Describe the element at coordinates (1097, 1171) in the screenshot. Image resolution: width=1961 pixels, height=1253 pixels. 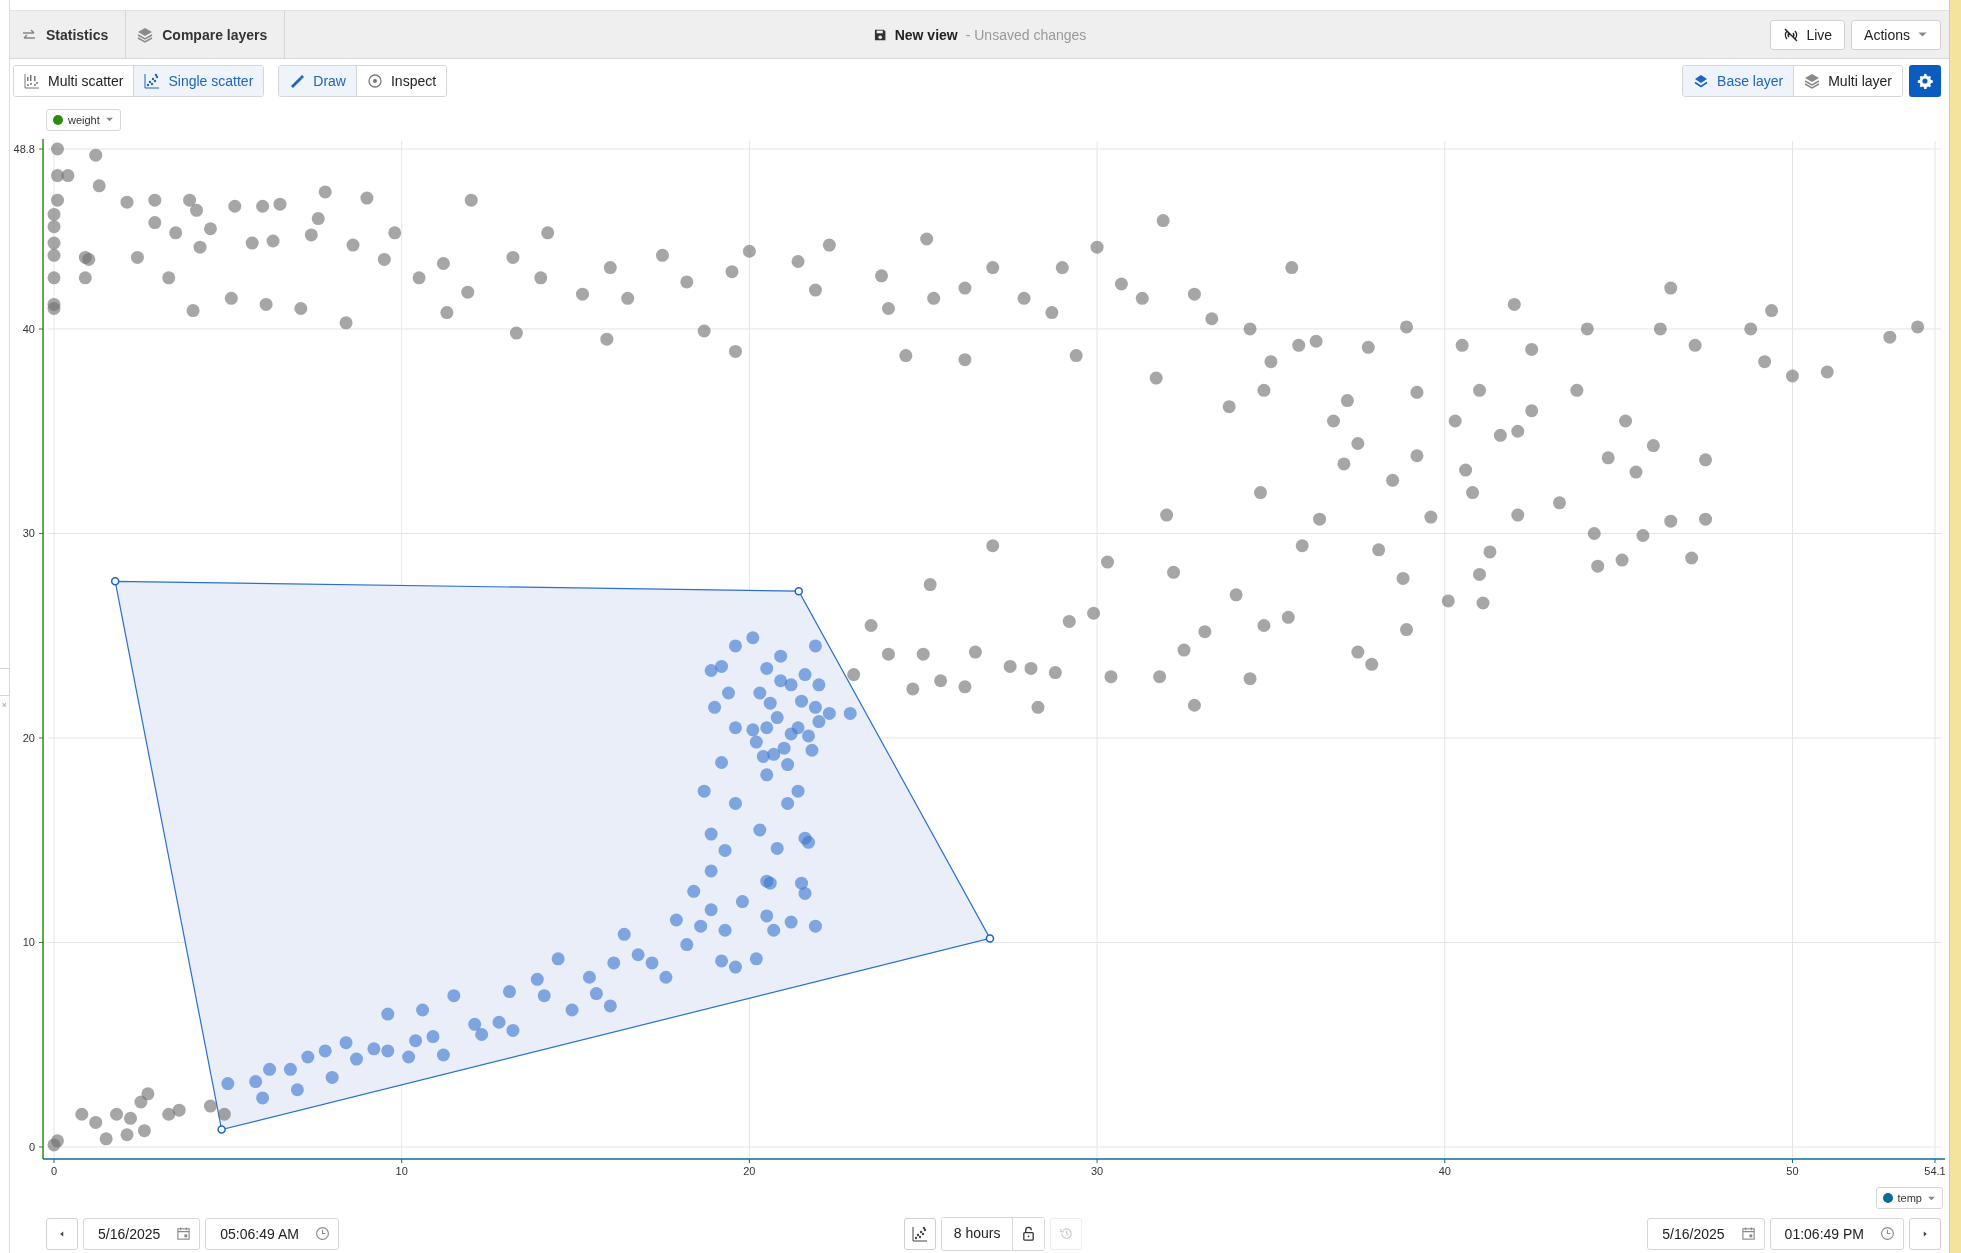
I see `x-tick-label: 30` at that location.